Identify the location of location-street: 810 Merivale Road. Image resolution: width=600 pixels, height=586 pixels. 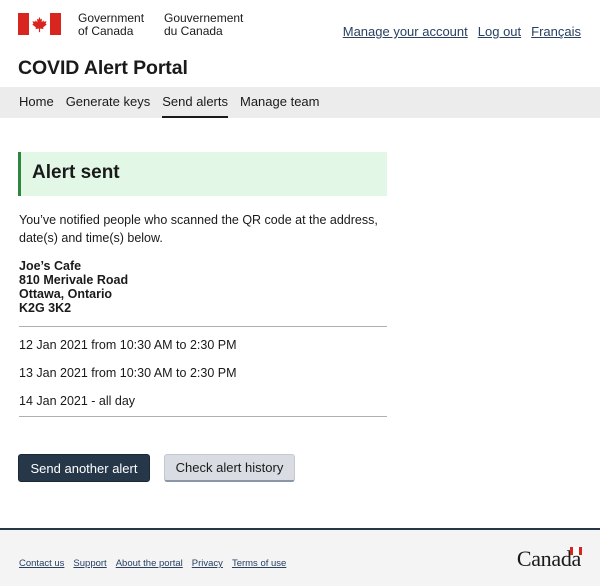
(74, 280).